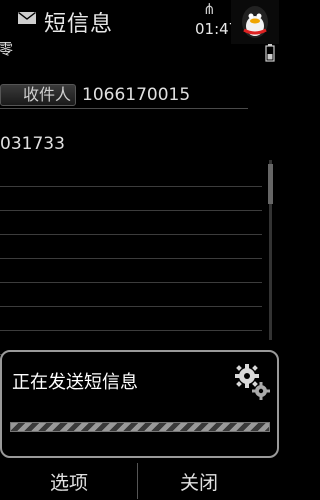 The image size is (320, 500). Describe the element at coordinates (7, 49) in the screenshot. I see `cut-off-label: 零` at that location.